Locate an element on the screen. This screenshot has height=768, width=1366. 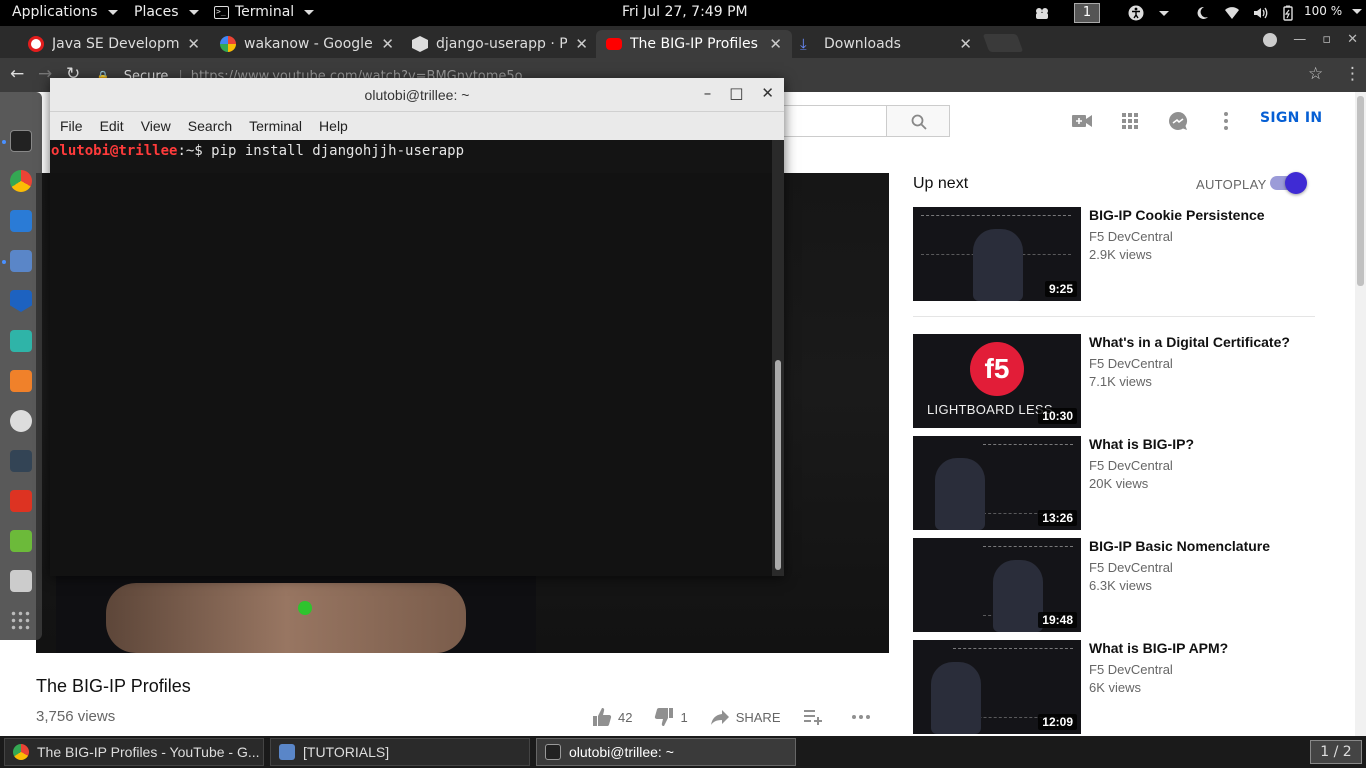
browser-tab-active: The BIG-IP Profiles ✕ is located at coordinates (694, 44).